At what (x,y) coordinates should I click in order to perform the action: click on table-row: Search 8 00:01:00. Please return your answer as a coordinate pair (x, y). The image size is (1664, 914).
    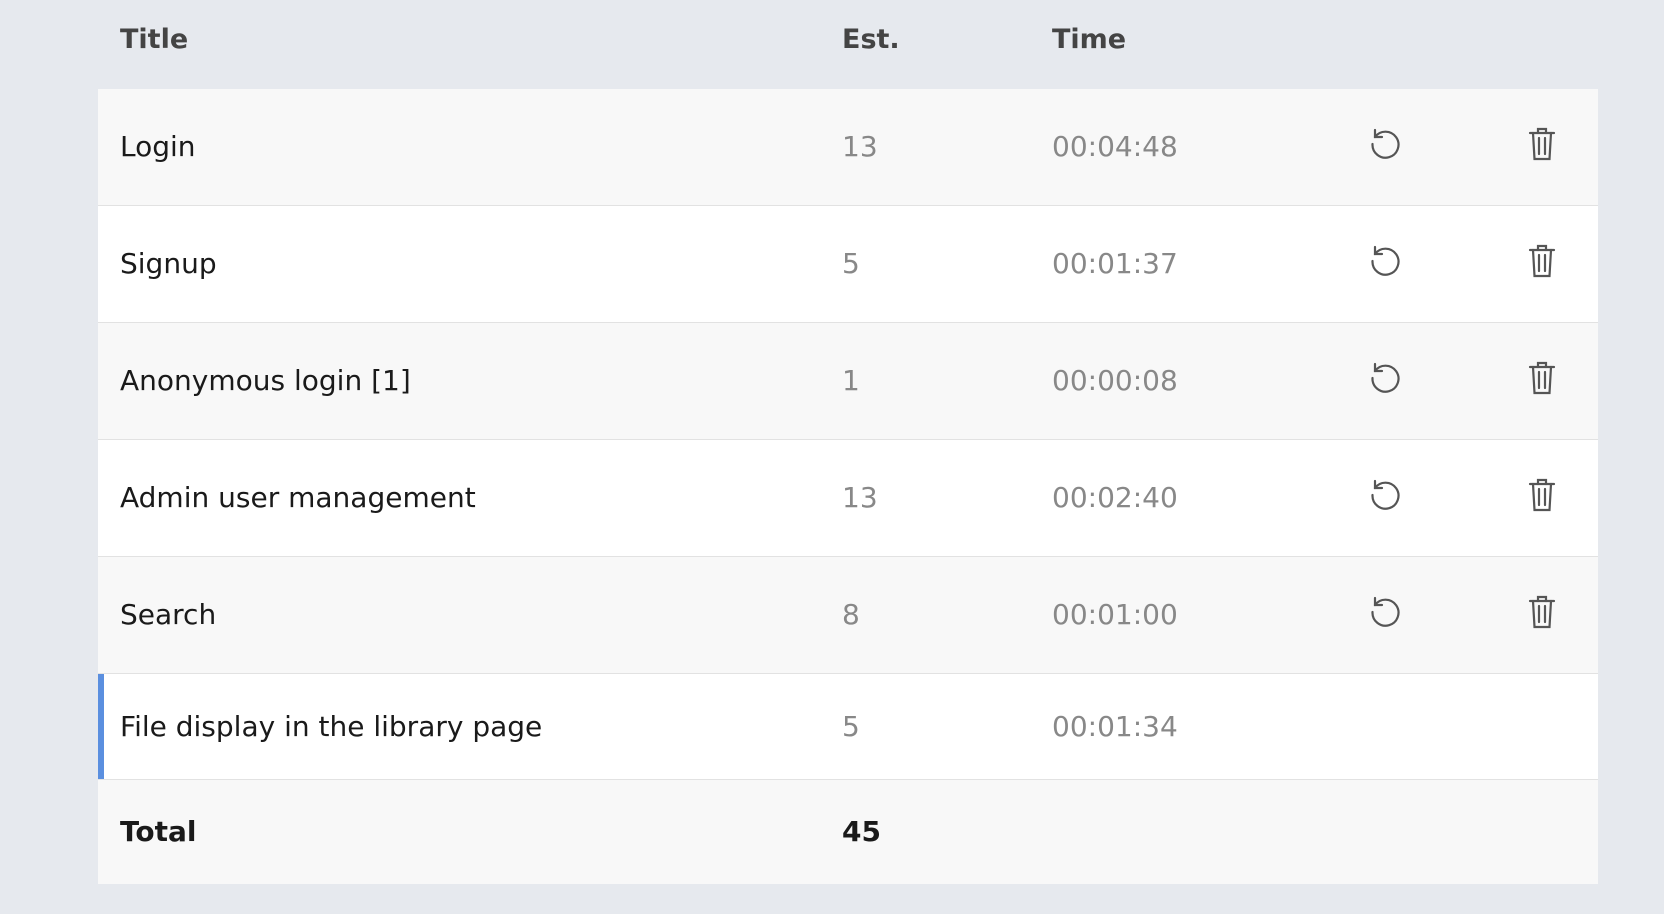
    Looking at the image, I should click on (848, 615).